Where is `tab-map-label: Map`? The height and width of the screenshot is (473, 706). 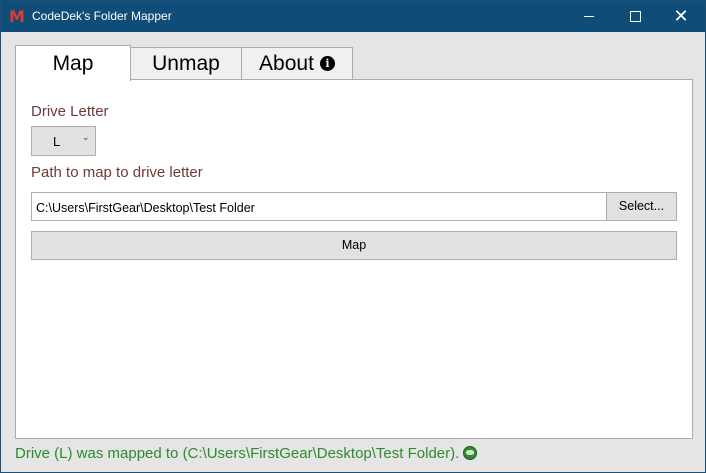
tab-map-label: Map is located at coordinates (73, 63).